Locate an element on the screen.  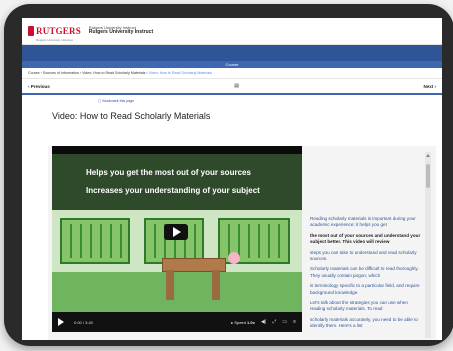
play-icon is located at coordinates (177, 232).